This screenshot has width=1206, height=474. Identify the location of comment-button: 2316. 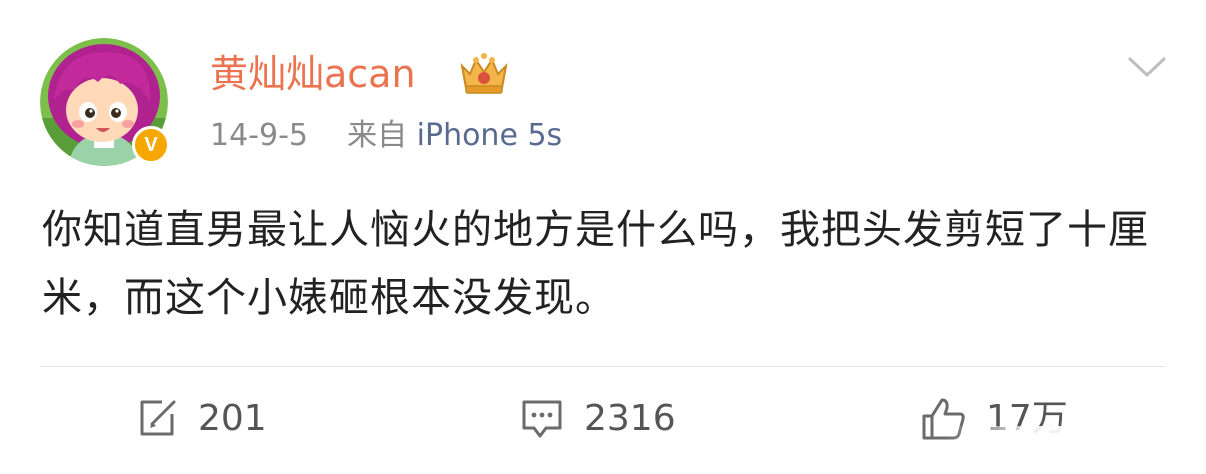
(598, 419).